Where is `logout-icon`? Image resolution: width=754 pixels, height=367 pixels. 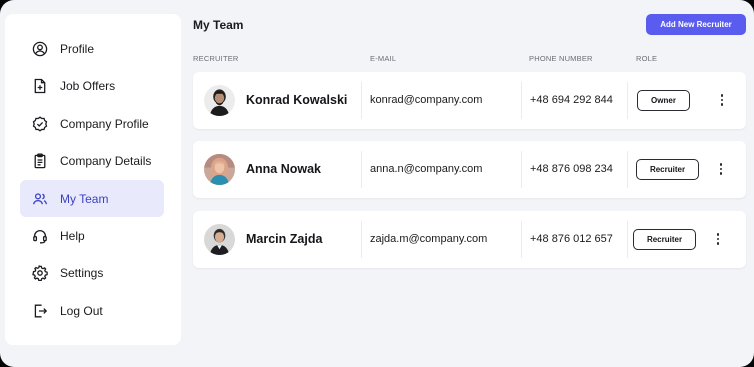 logout-icon is located at coordinates (40, 311).